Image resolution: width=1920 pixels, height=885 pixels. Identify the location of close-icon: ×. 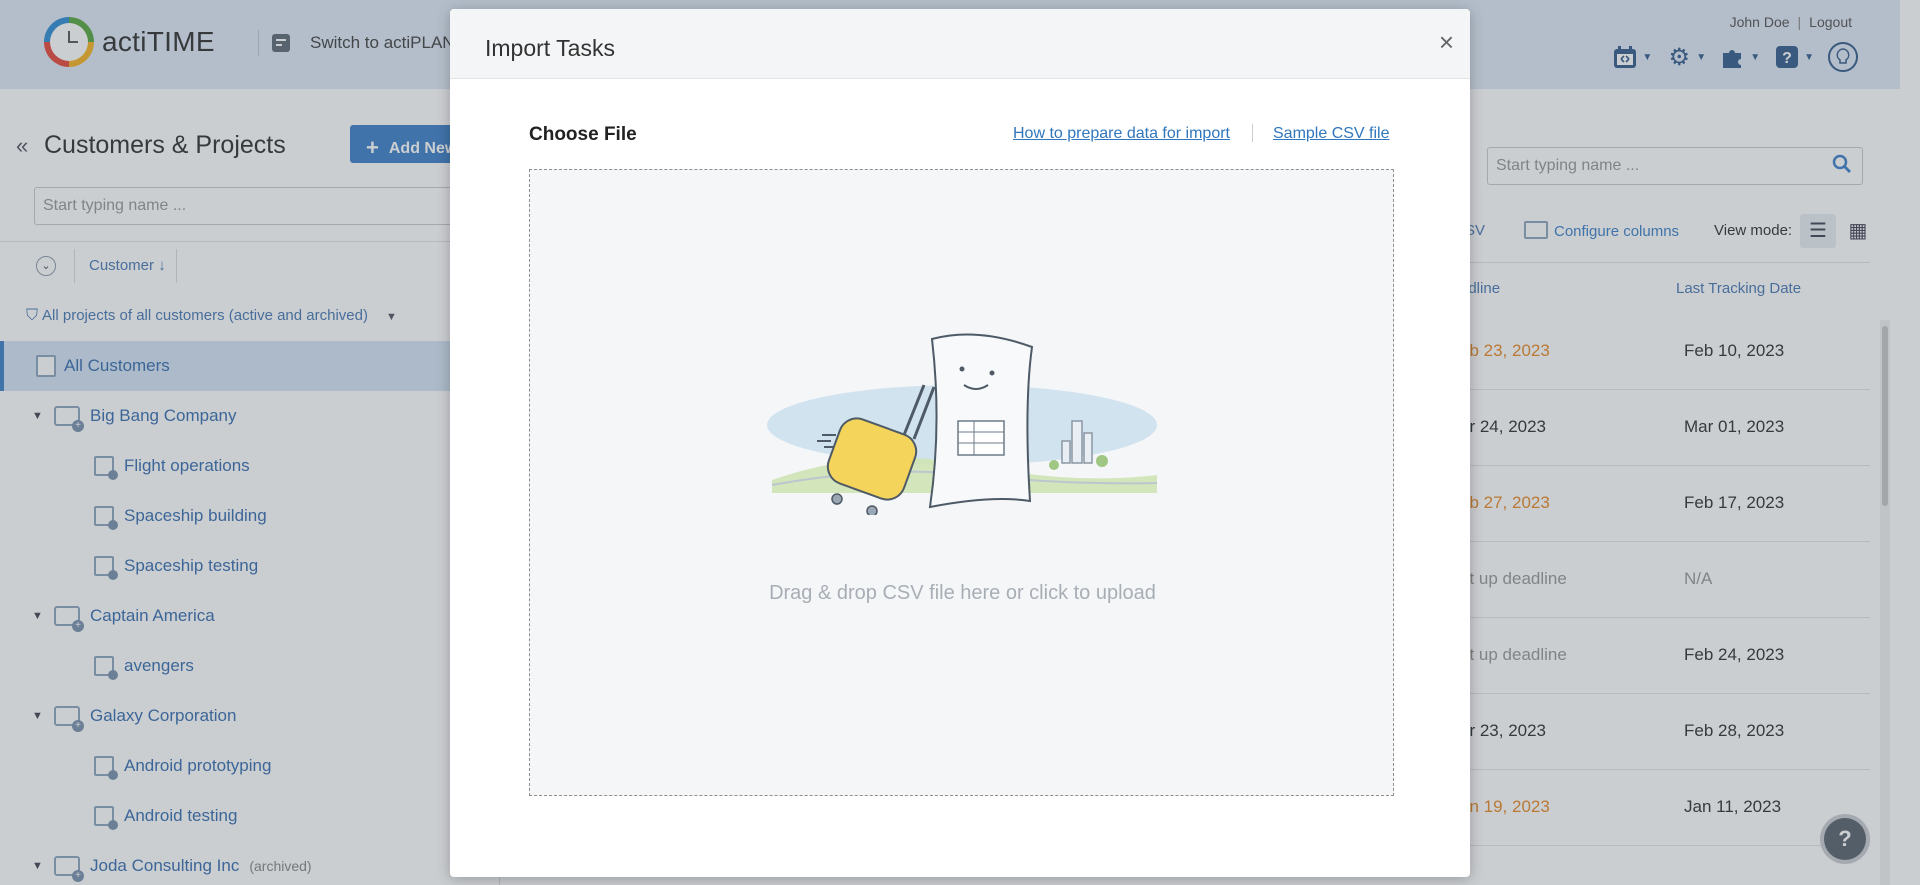
(1446, 42).